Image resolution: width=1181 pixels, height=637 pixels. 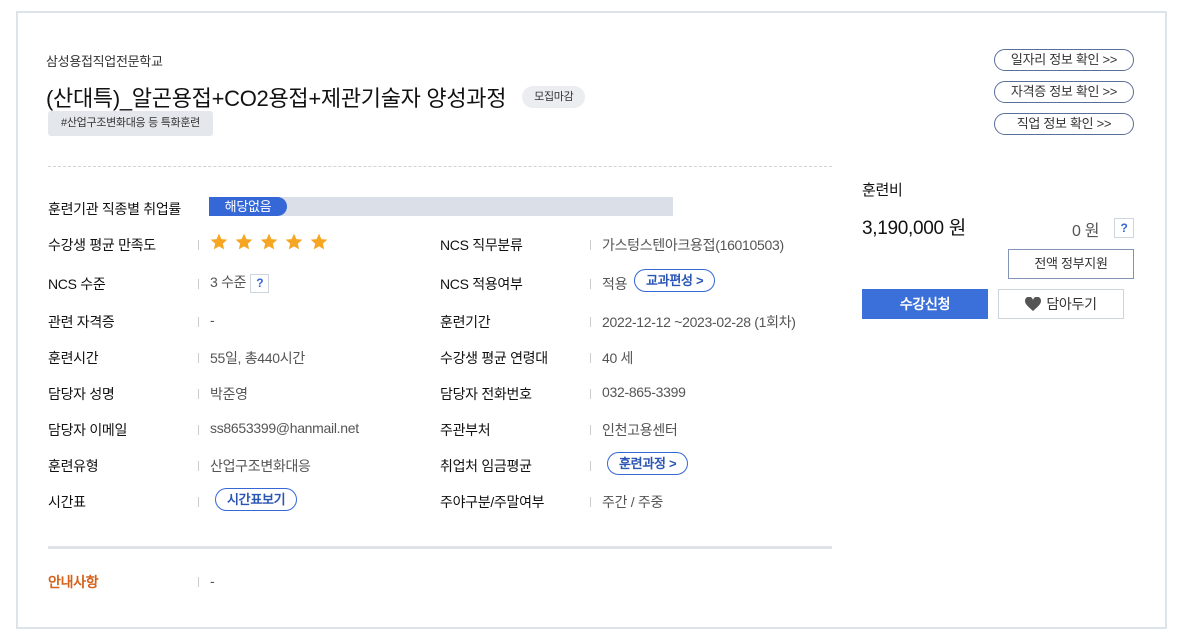 I want to click on status-badge: 모집마감, so click(x=554, y=97).